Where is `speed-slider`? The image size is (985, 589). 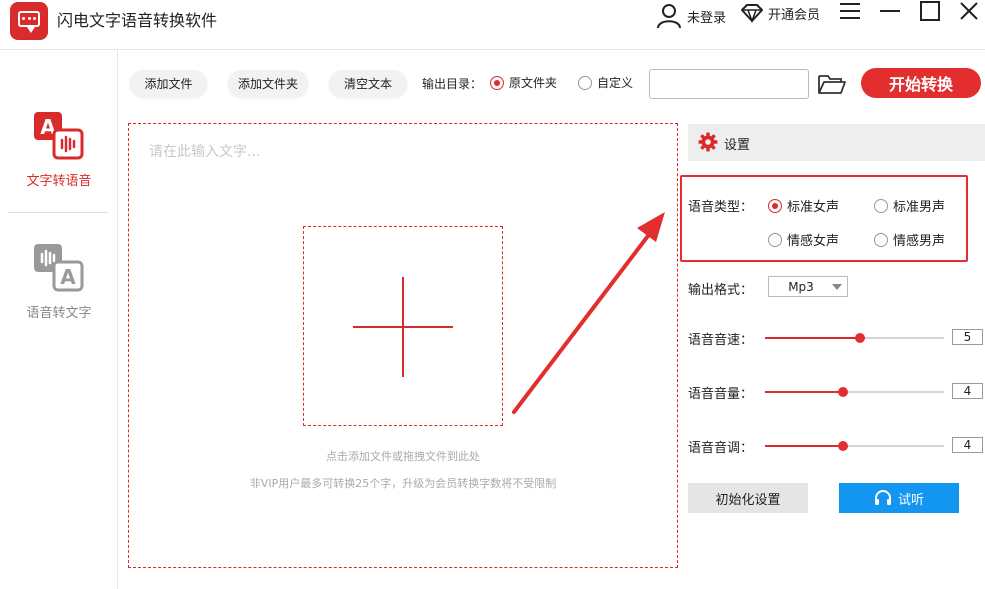
speed-slider is located at coordinates (854, 338).